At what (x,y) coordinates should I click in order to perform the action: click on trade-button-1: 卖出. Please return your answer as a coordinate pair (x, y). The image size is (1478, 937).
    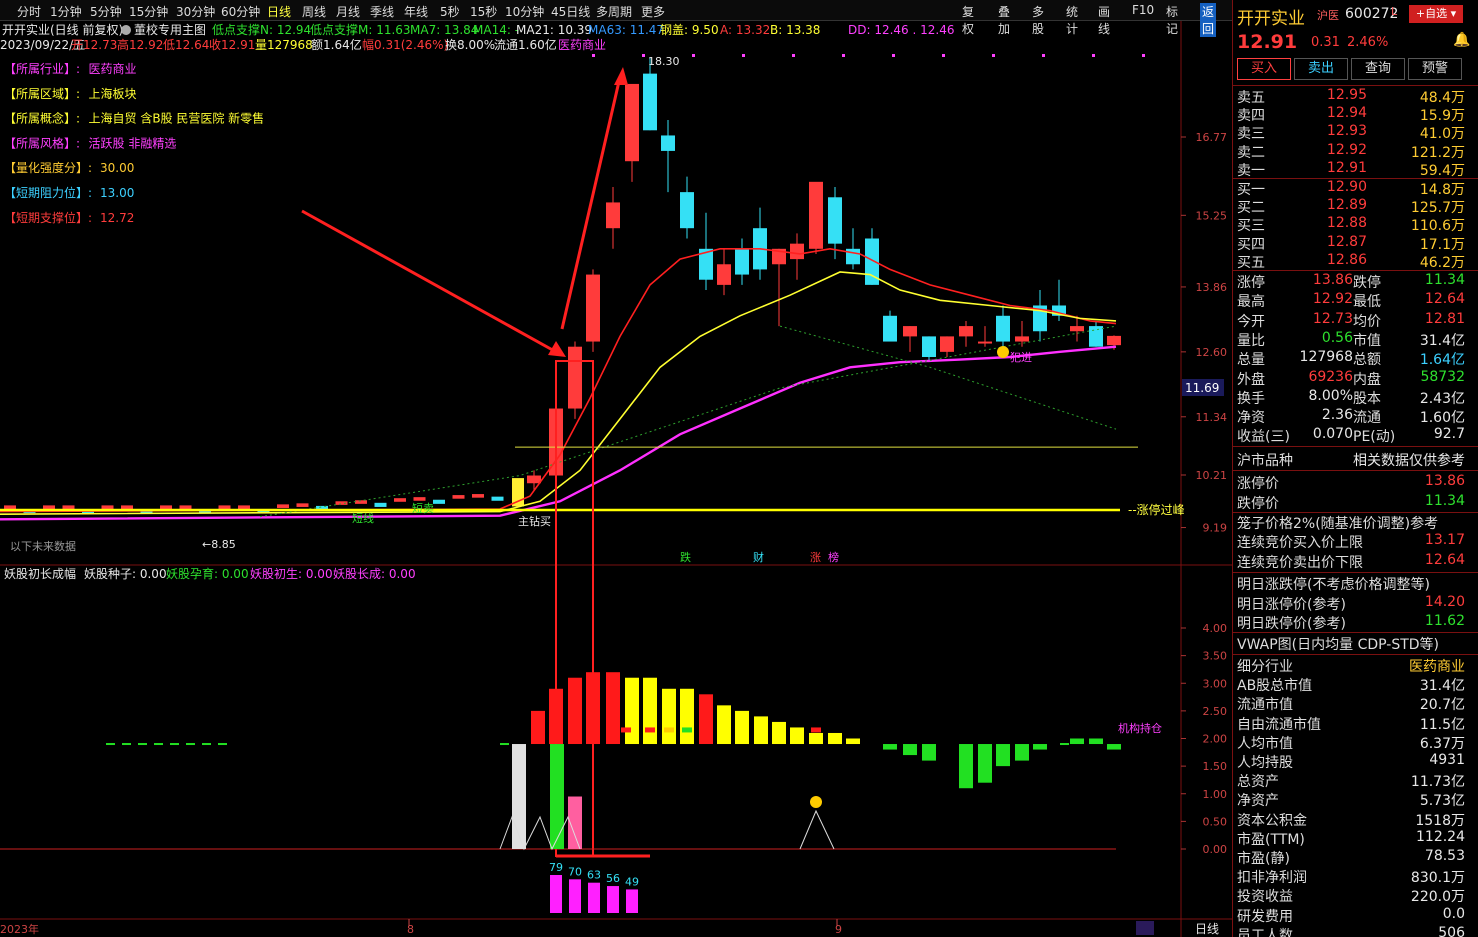
    Looking at the image, I should click on (1321, 69).